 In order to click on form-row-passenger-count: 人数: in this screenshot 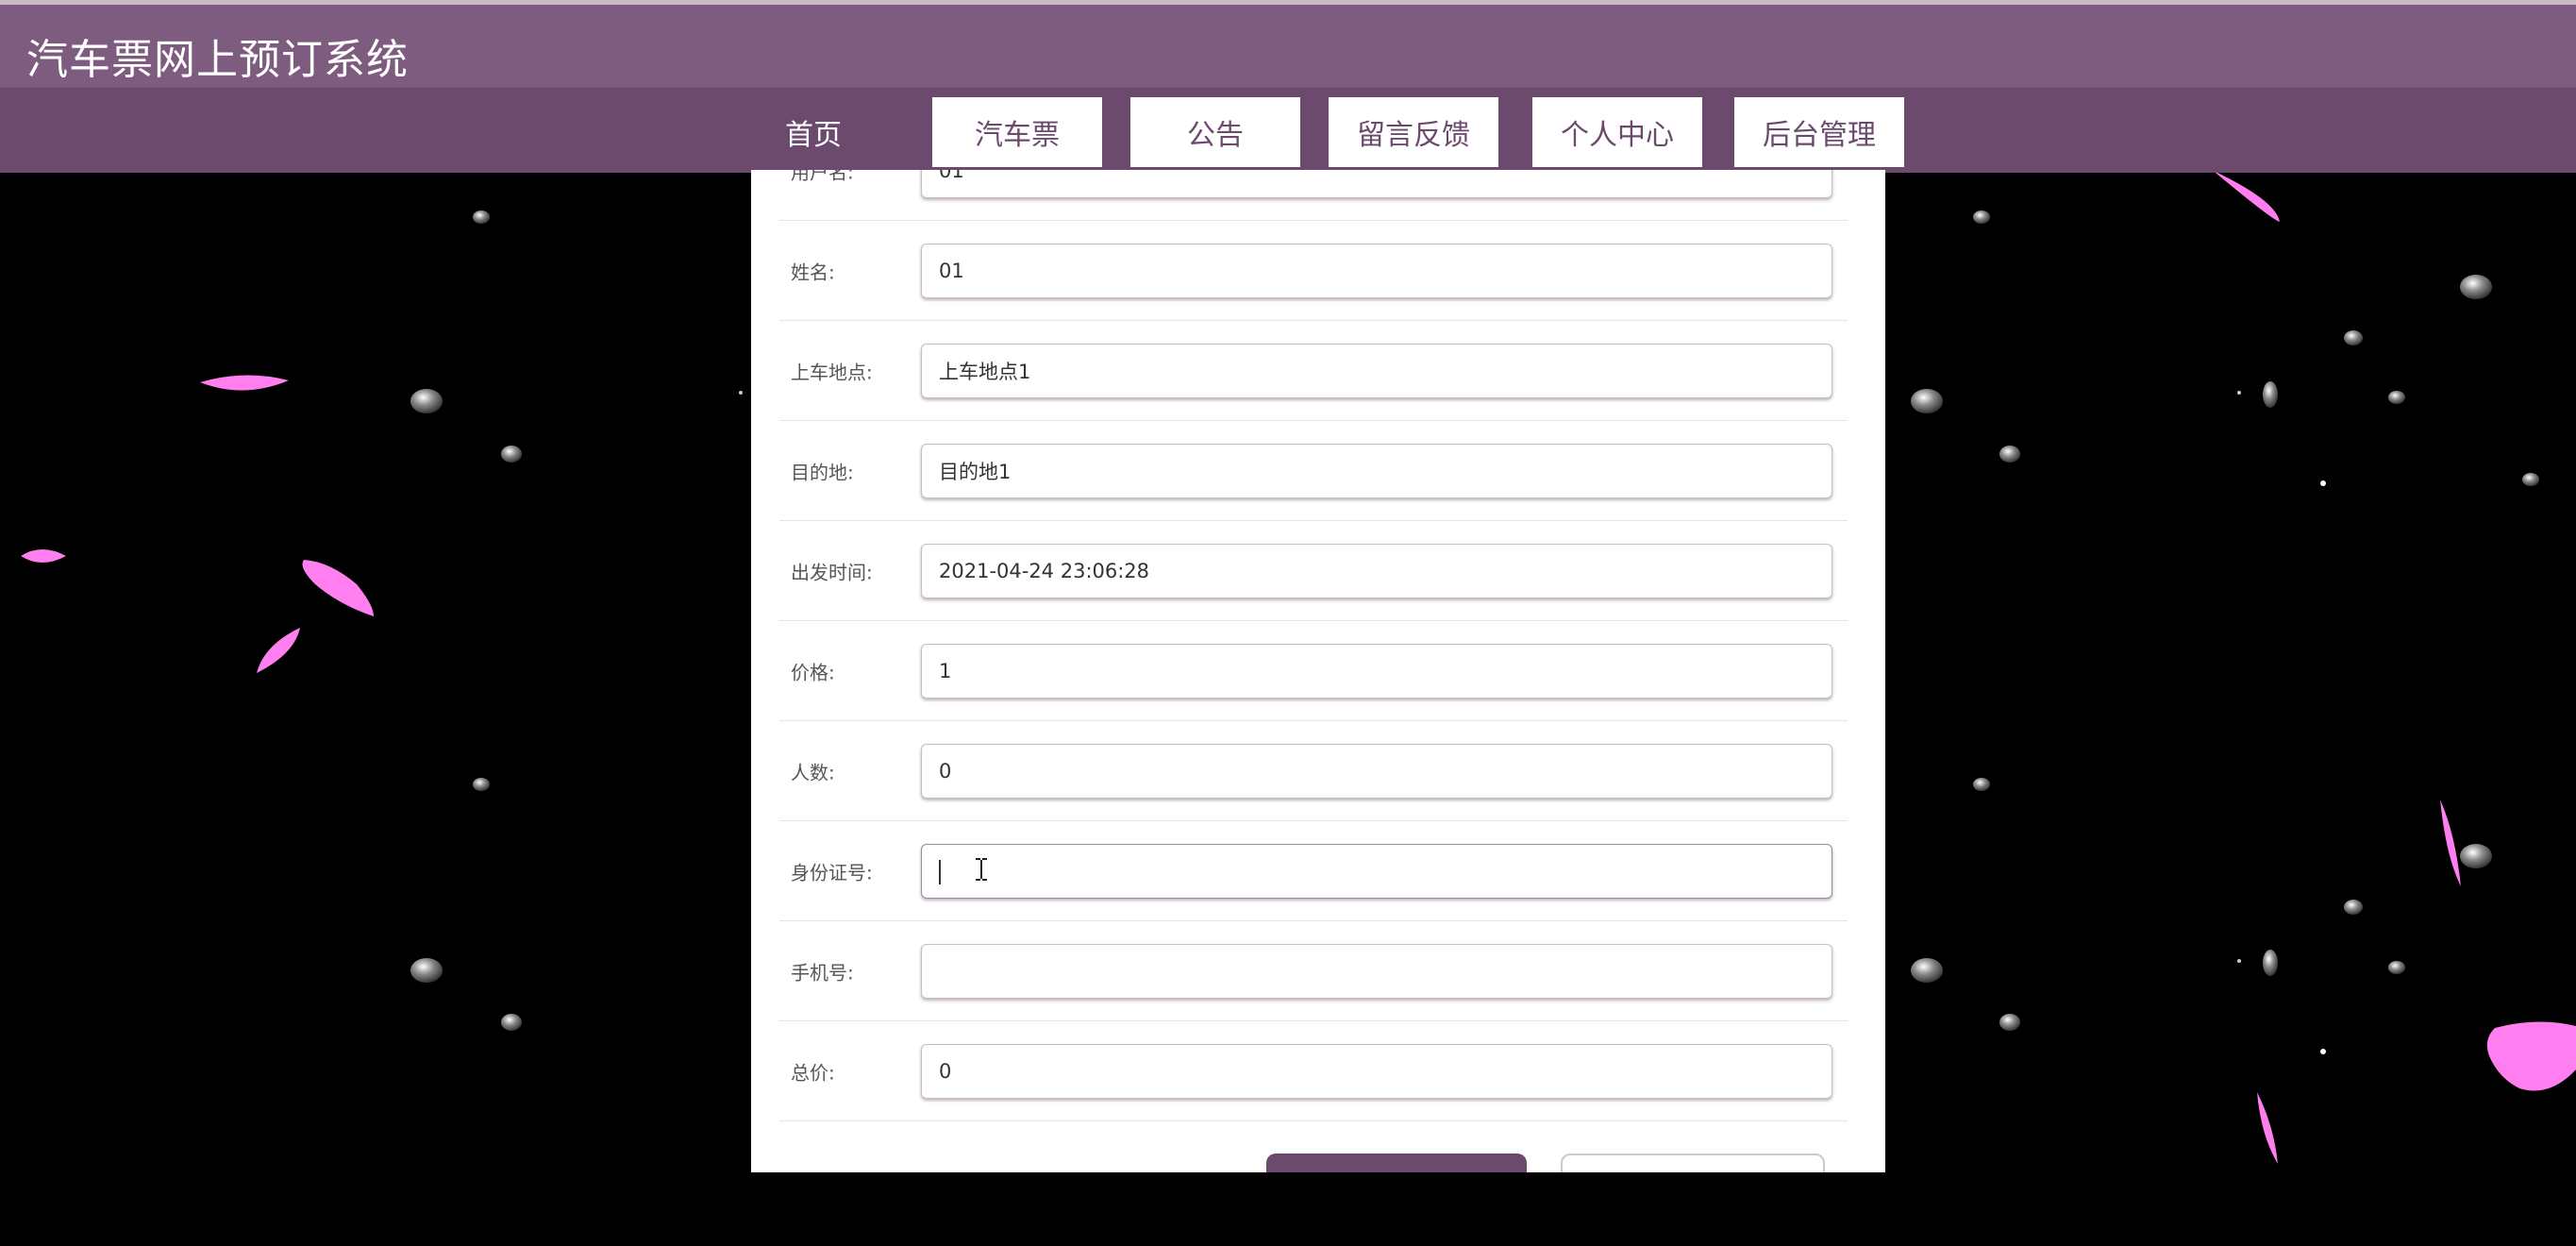, I will do `click(1313, 771)`.